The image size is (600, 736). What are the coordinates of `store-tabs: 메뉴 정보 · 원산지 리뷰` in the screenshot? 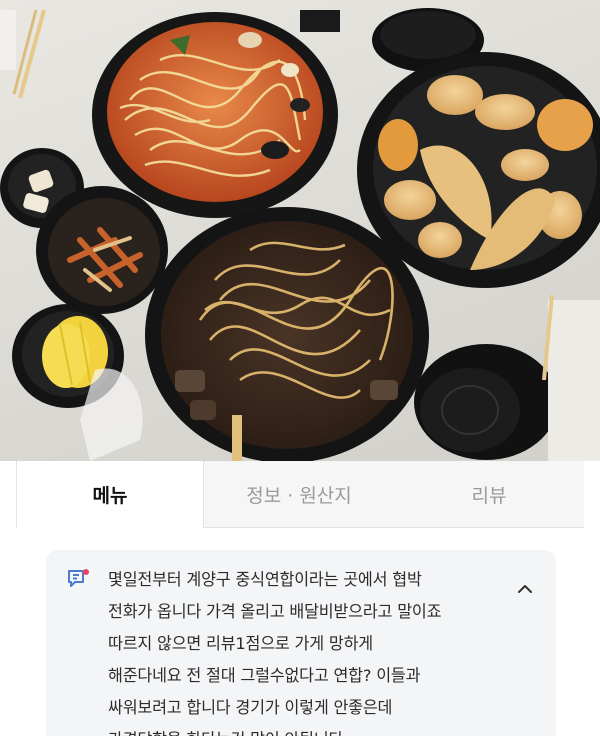 It's located at (300, 494).